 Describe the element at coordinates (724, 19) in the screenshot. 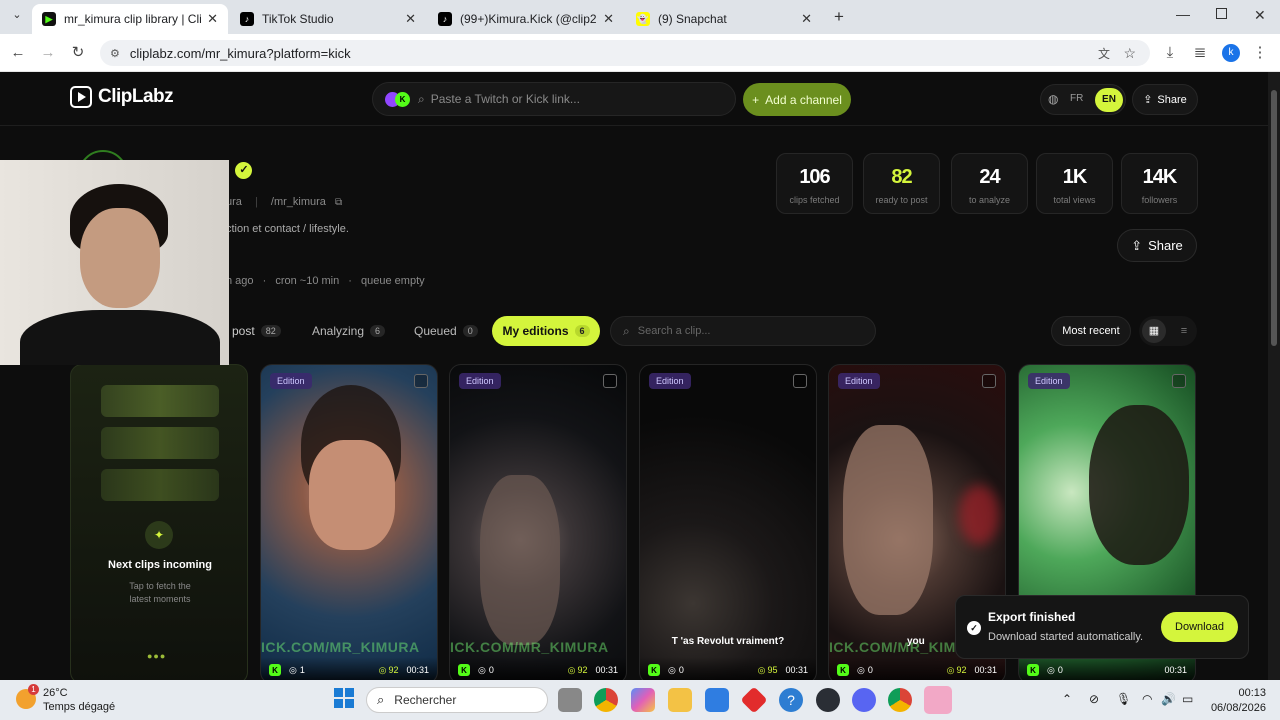

I see `tab-snapchat: 👻 (9) Snapchat ✕` at that location.